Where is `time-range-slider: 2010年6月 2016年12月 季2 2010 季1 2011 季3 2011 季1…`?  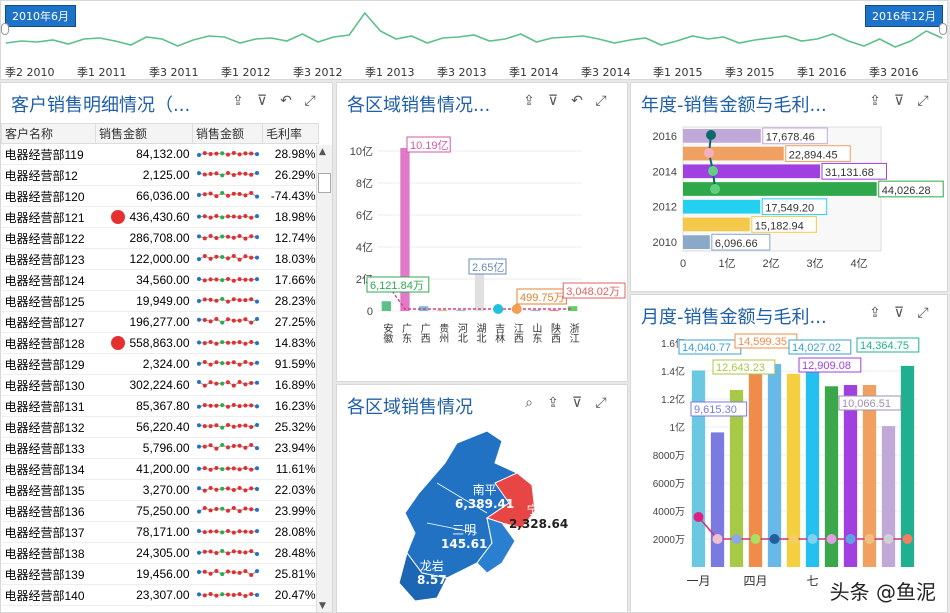
time-range-slider: 2010年6月 2016年12月 季2 2010 季1 2011 季3 2011 季1… is located at coordinates (474, 40).